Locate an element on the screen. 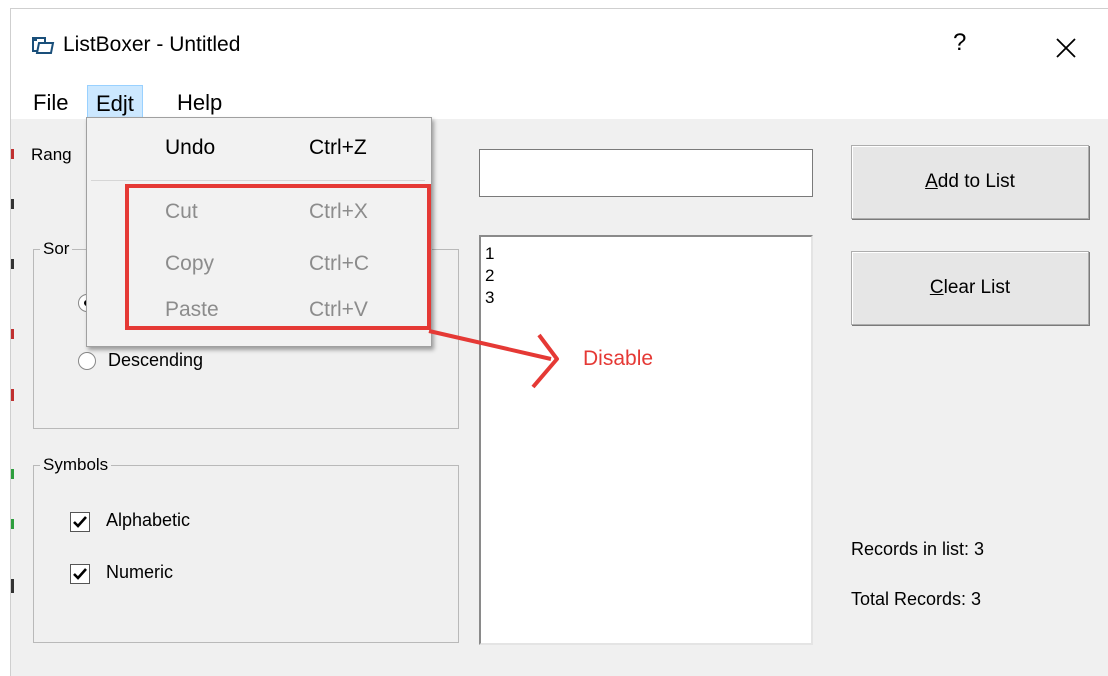 The image size is (1108, 676). descending-label: Descending is located at coordinates (156, 360).